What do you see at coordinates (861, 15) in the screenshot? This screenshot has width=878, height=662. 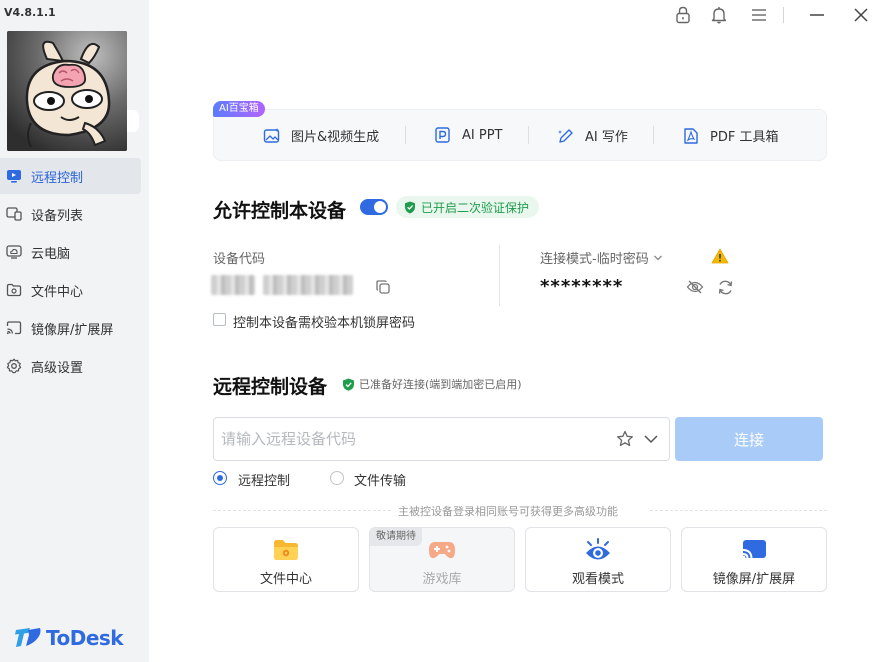 I see `close-icon` at bounding box center [861, 15].